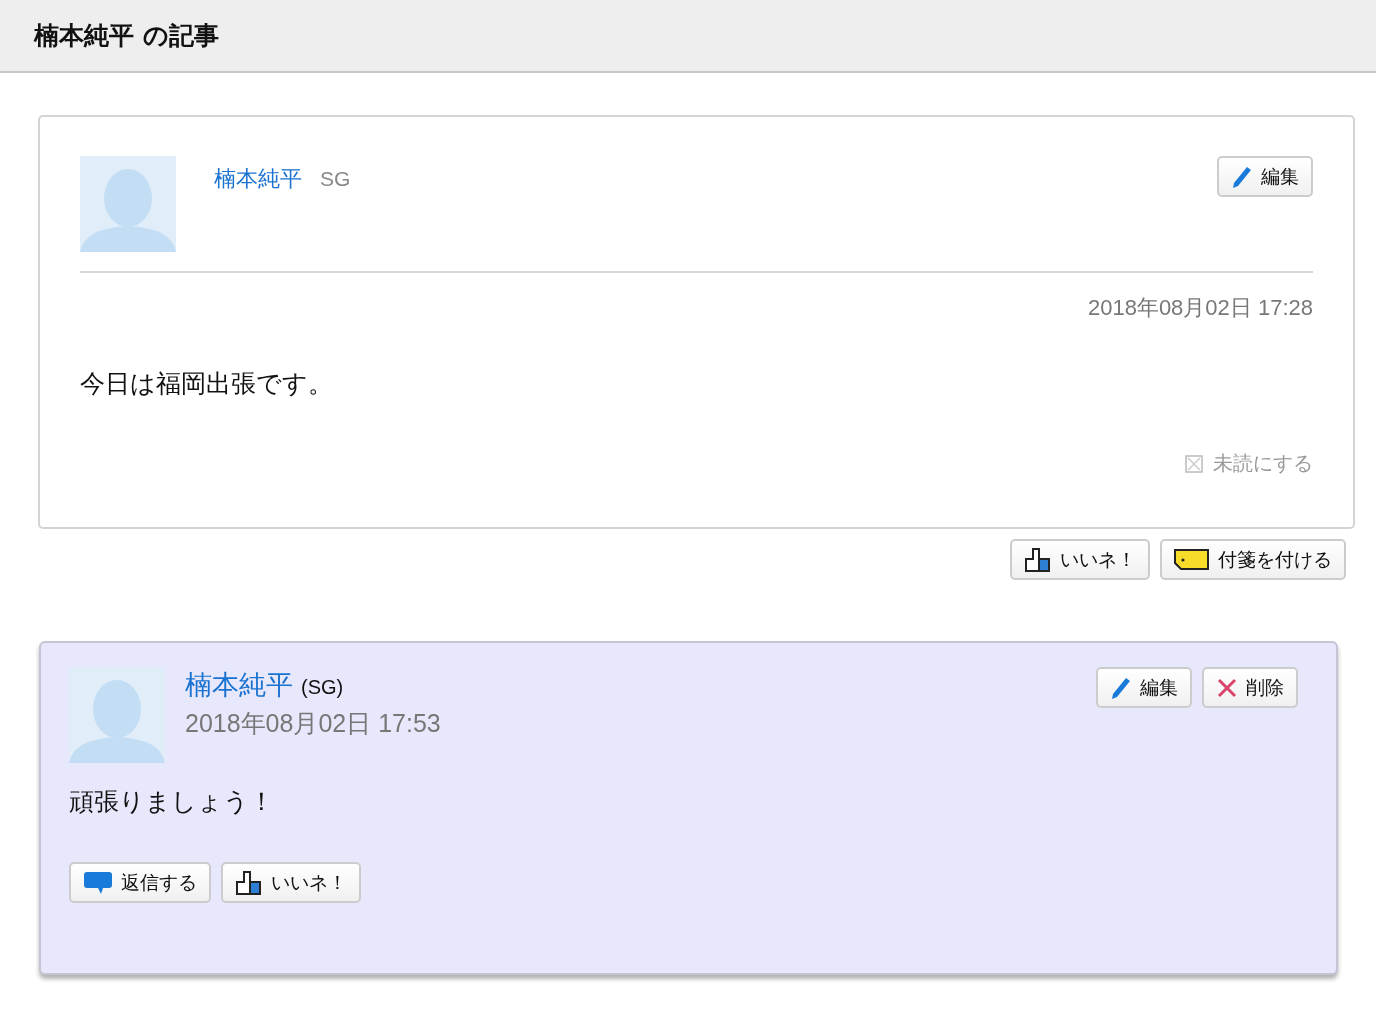  What do you see at coordinates (1250, 687) in the screenshot?
I see `delete-button: 削除` at bounding box center [1250, 687].